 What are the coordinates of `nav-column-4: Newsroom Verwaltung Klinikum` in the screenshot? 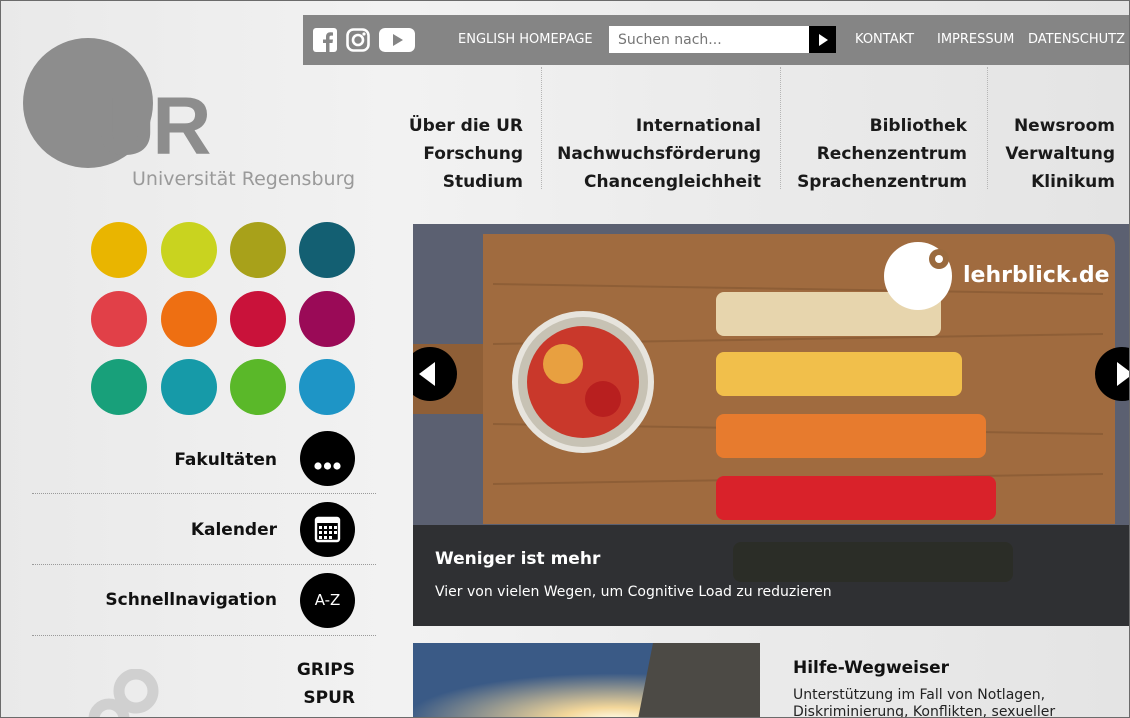 It's located at (1060, 154).